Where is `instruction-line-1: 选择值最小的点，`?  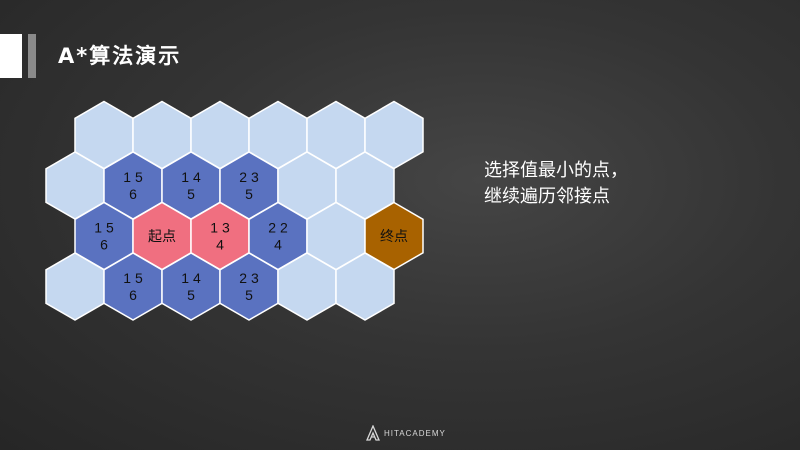
instruction-line-1: 选择值最小的点， is located at coordinates (556, 170).